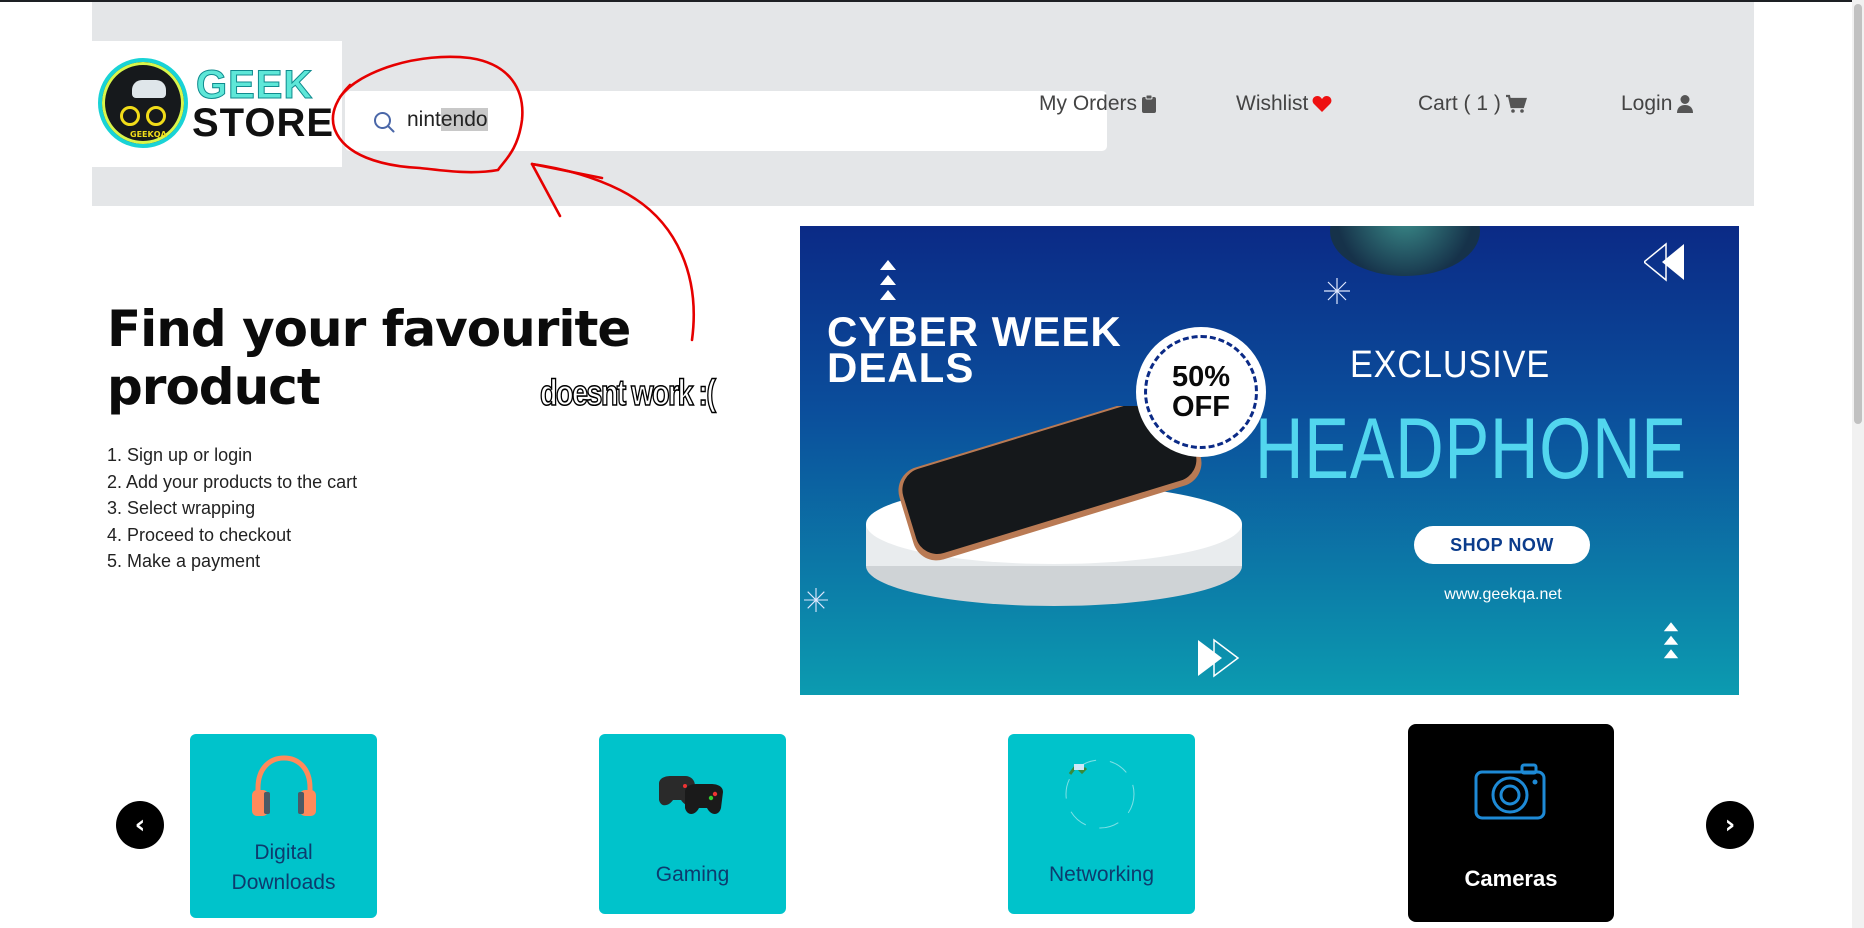  I want to click on banner-headline: HEADPHONE, so click(1471, 449).